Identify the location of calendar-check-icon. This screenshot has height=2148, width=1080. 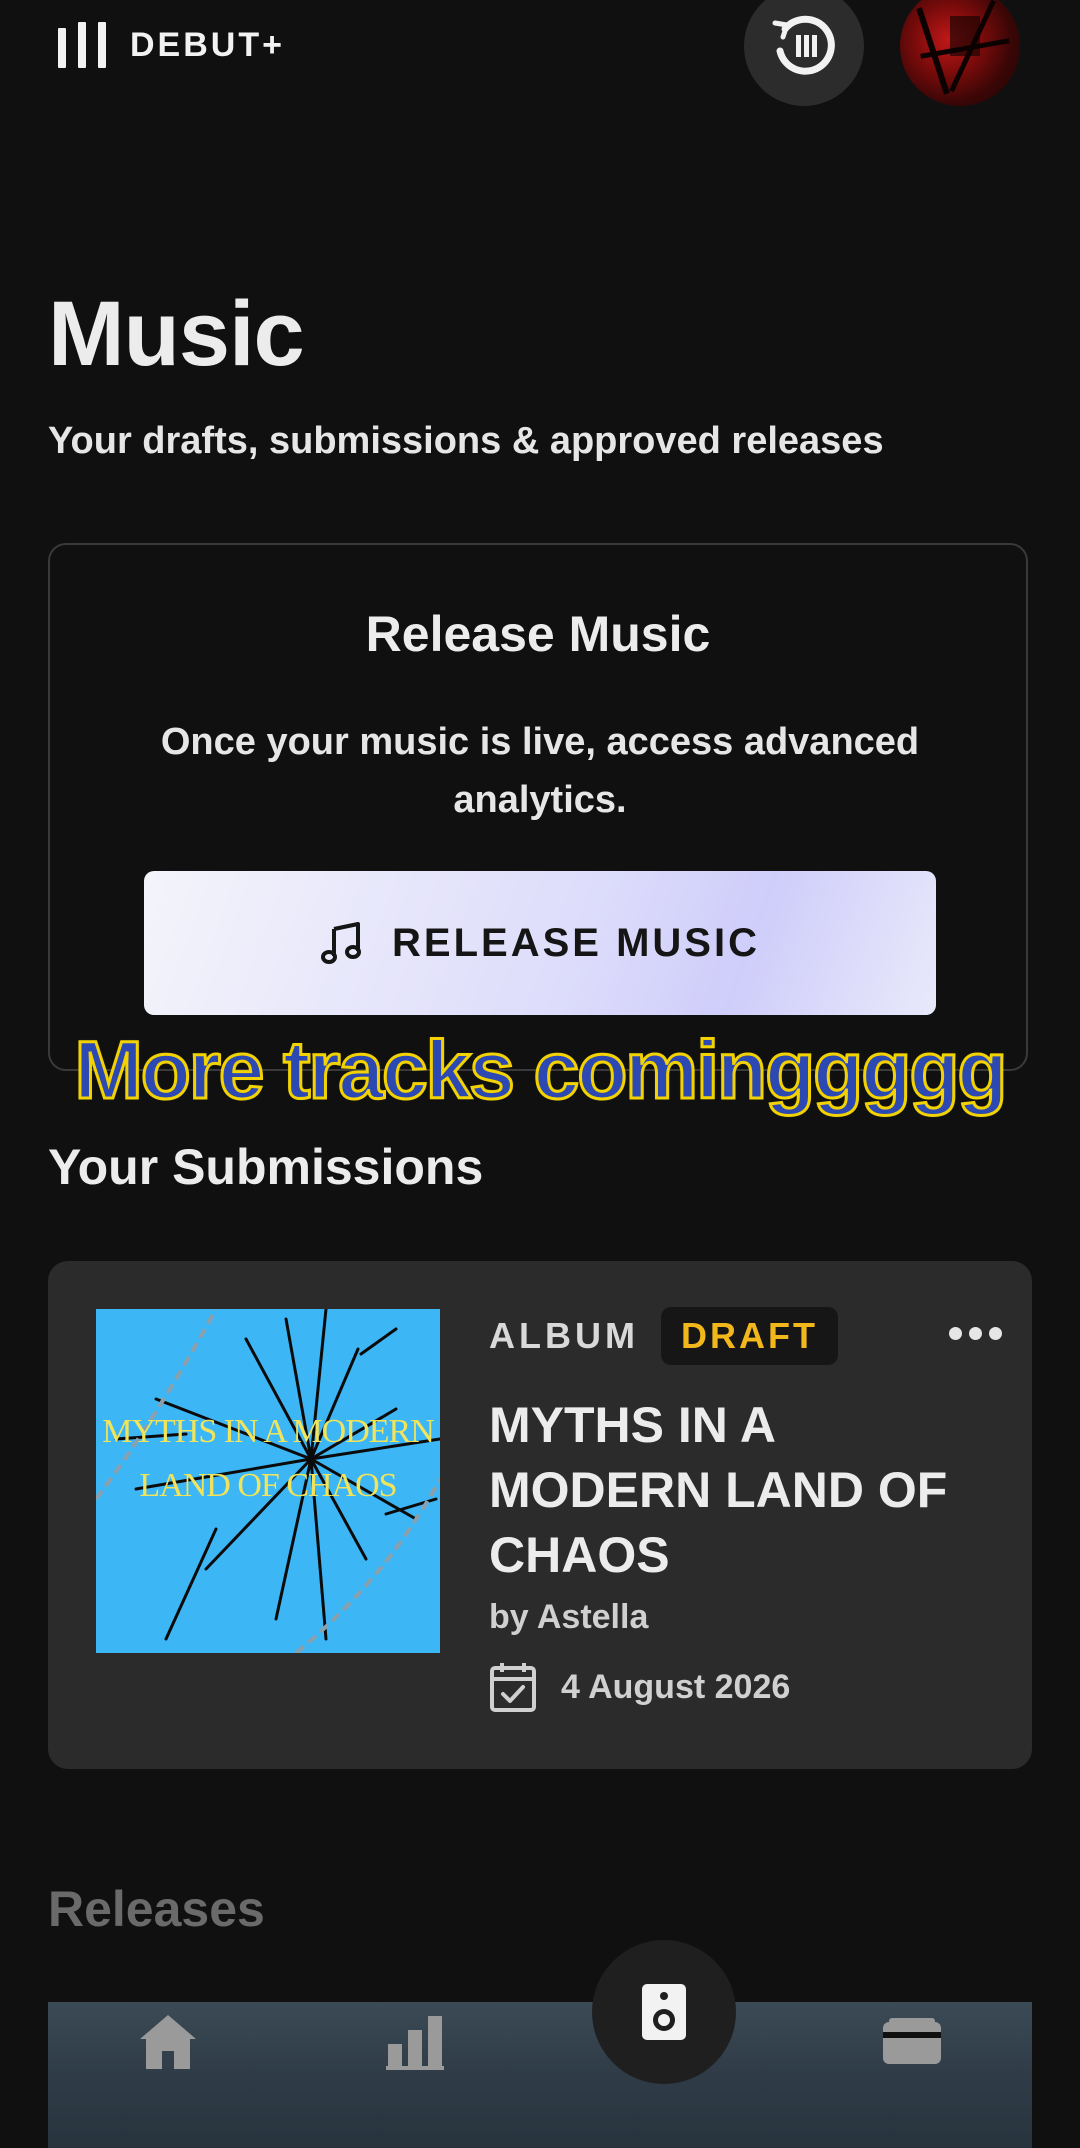
(513, 1687).